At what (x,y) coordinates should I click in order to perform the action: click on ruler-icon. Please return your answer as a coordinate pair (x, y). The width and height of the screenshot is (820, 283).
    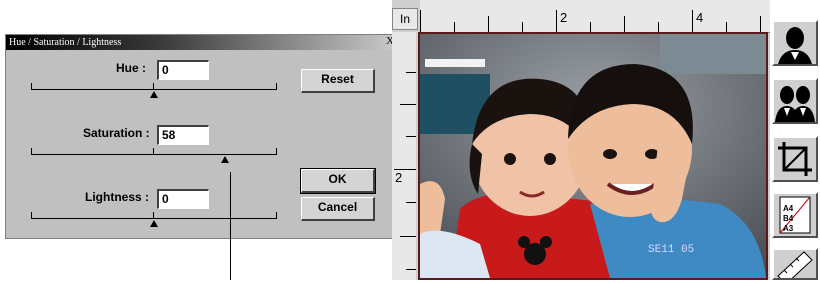
    Looking at the image, I should click on (795, 267).